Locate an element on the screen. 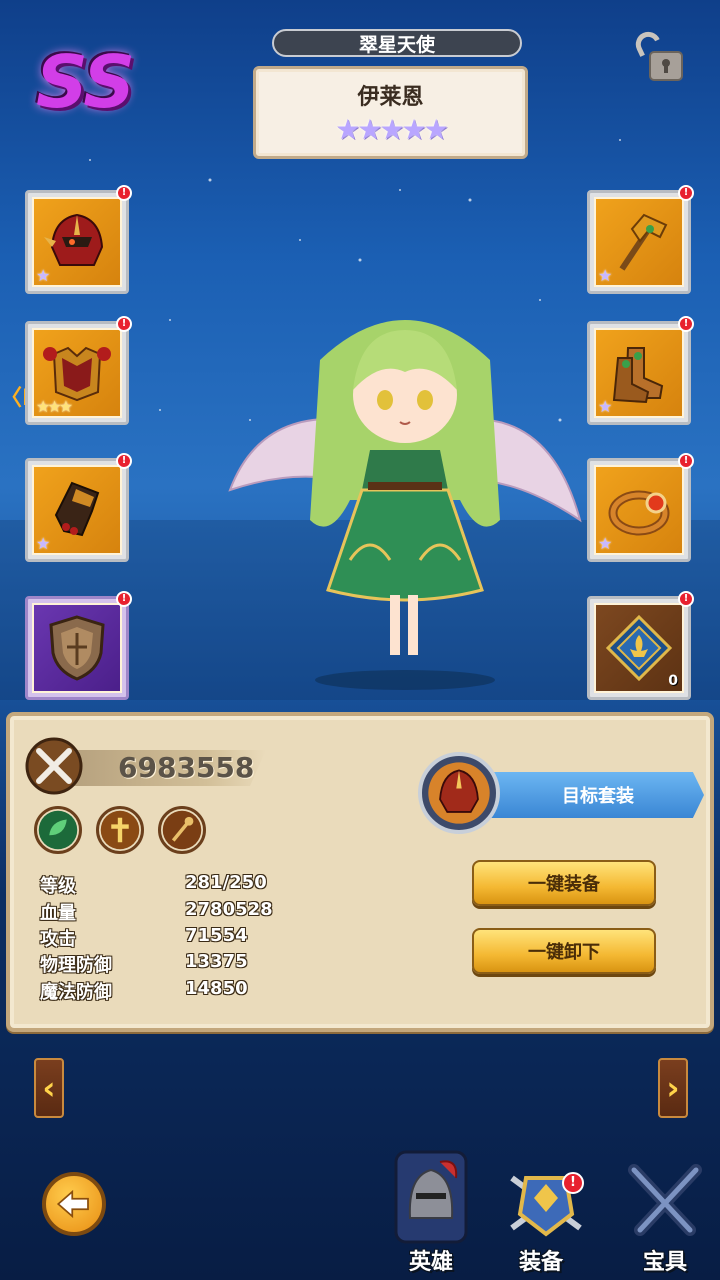  stat-value-attack: 71554 is located at coordinates (216, 935).